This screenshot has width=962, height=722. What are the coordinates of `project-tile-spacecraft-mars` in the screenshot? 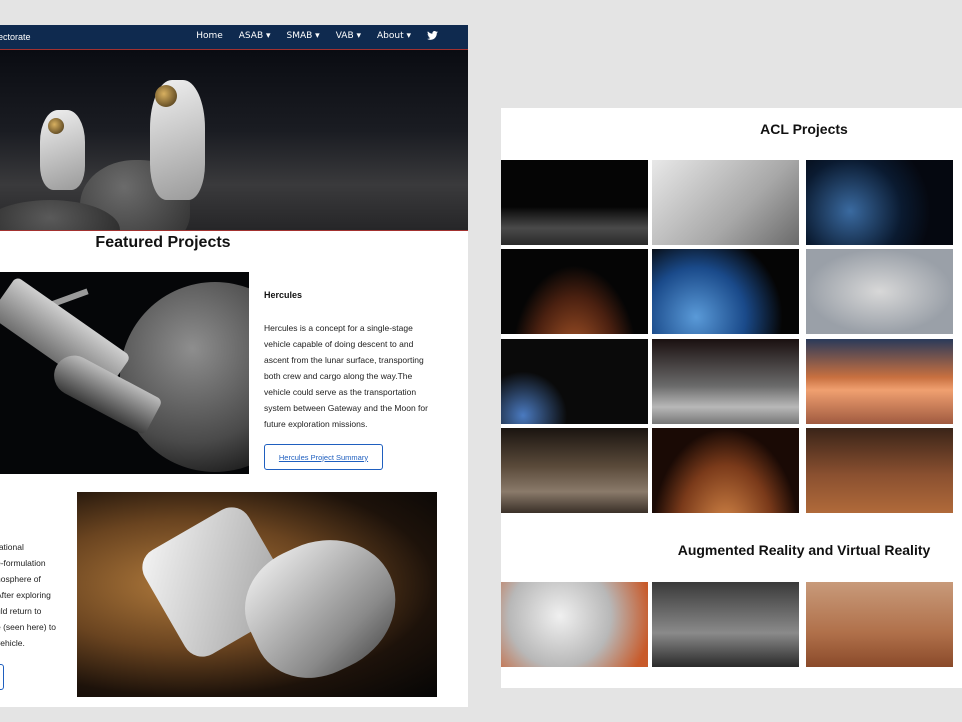 It's located at (574, 291).